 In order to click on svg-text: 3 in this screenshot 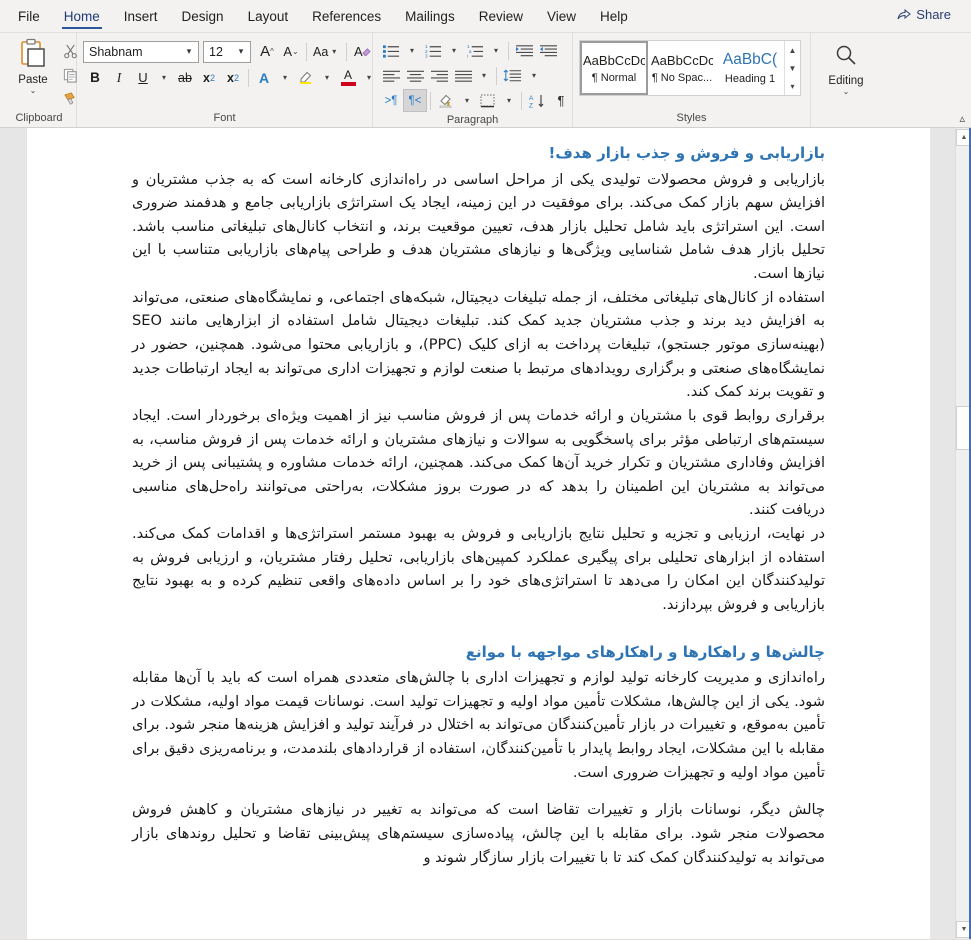, I will do `click(426, 55)`.